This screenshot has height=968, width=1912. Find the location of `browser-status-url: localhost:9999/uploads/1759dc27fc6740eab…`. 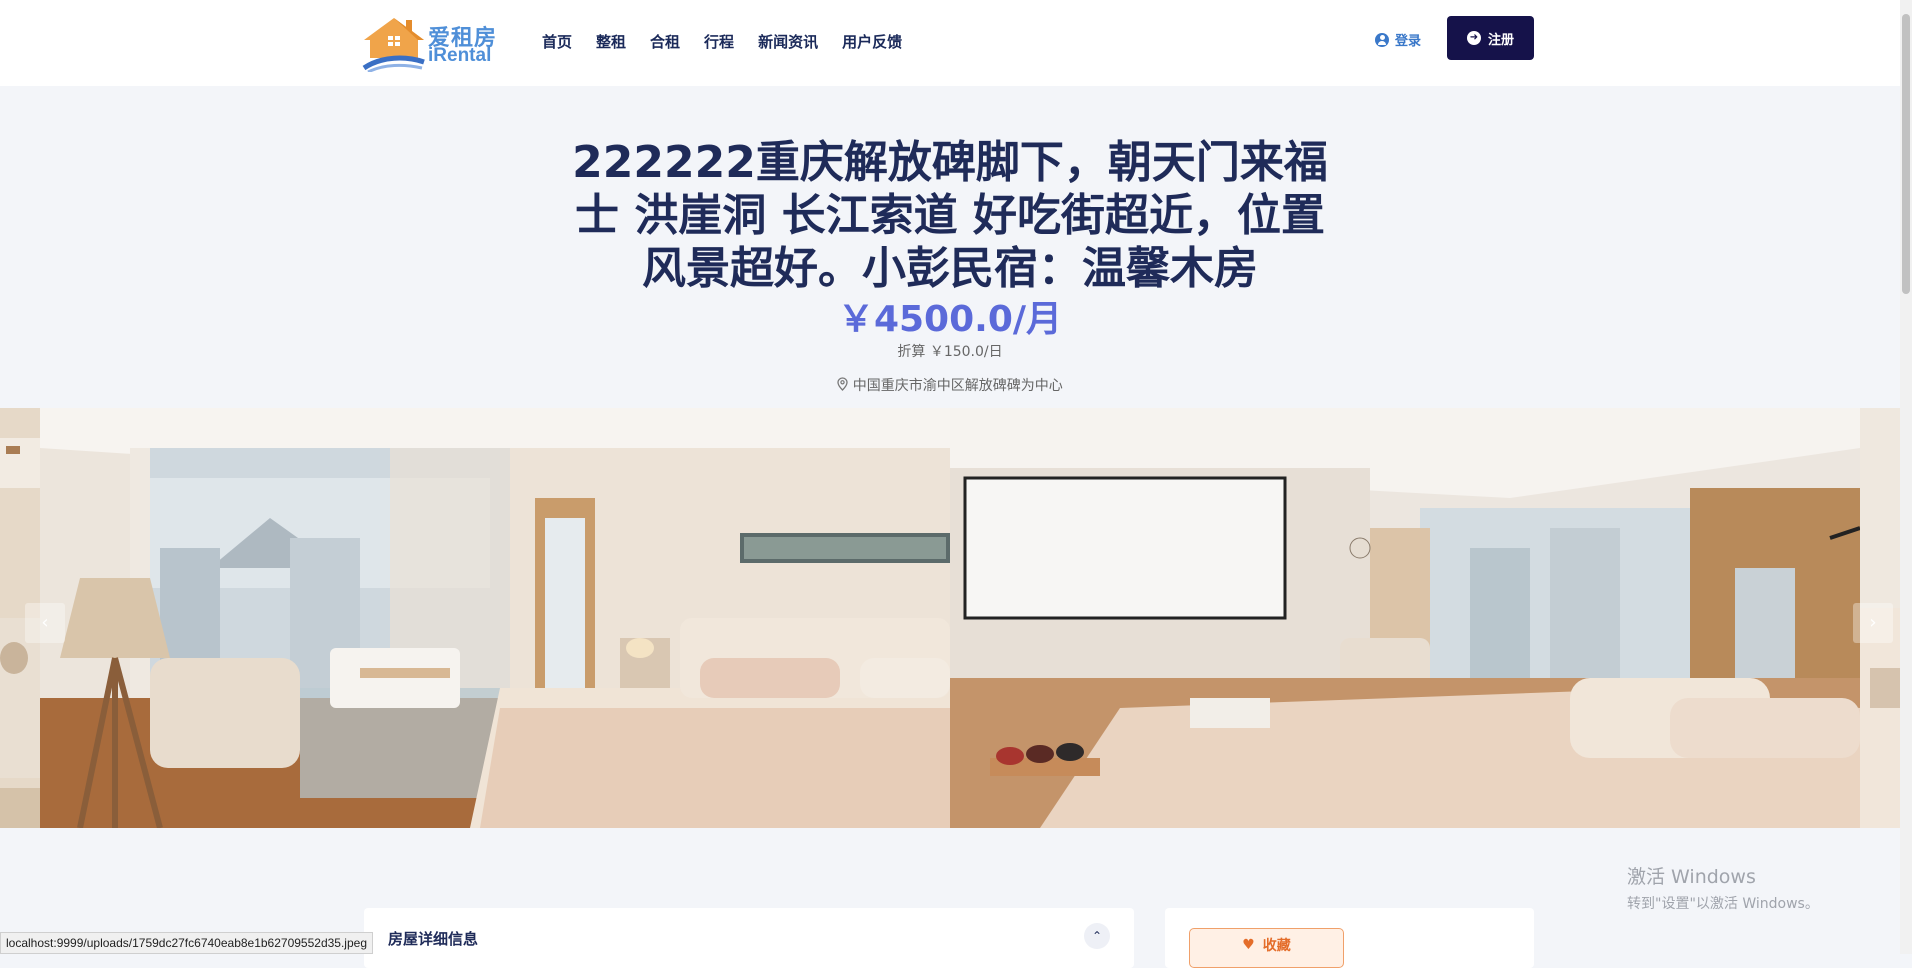

browser-status-url: localhost:9999/uploads/1759dc27fc6740eab… is located at coordinates (186, 943).